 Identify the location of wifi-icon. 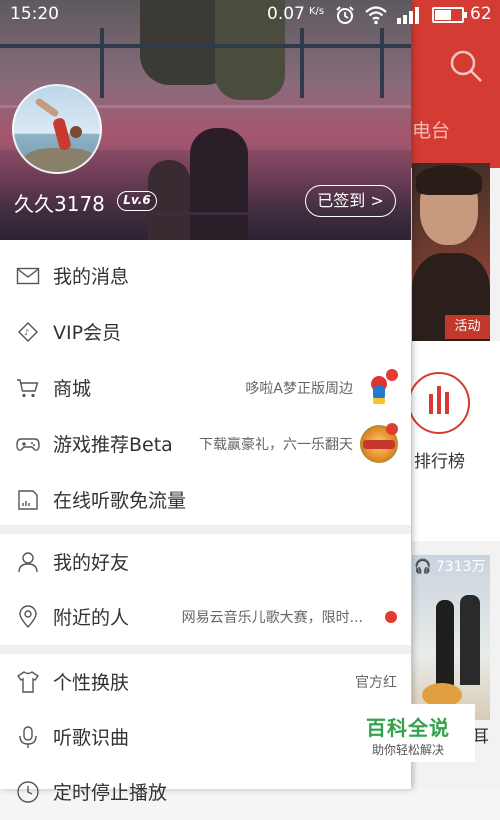
(376, 15).